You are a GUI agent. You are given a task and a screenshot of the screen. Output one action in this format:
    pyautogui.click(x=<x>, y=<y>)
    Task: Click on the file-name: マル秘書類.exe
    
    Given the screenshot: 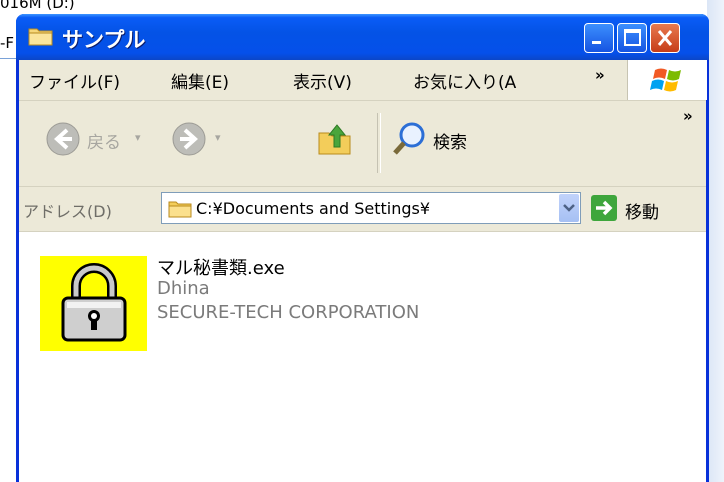 What is the action you would take?
    pyautogui.click(x=221, y=267)
    